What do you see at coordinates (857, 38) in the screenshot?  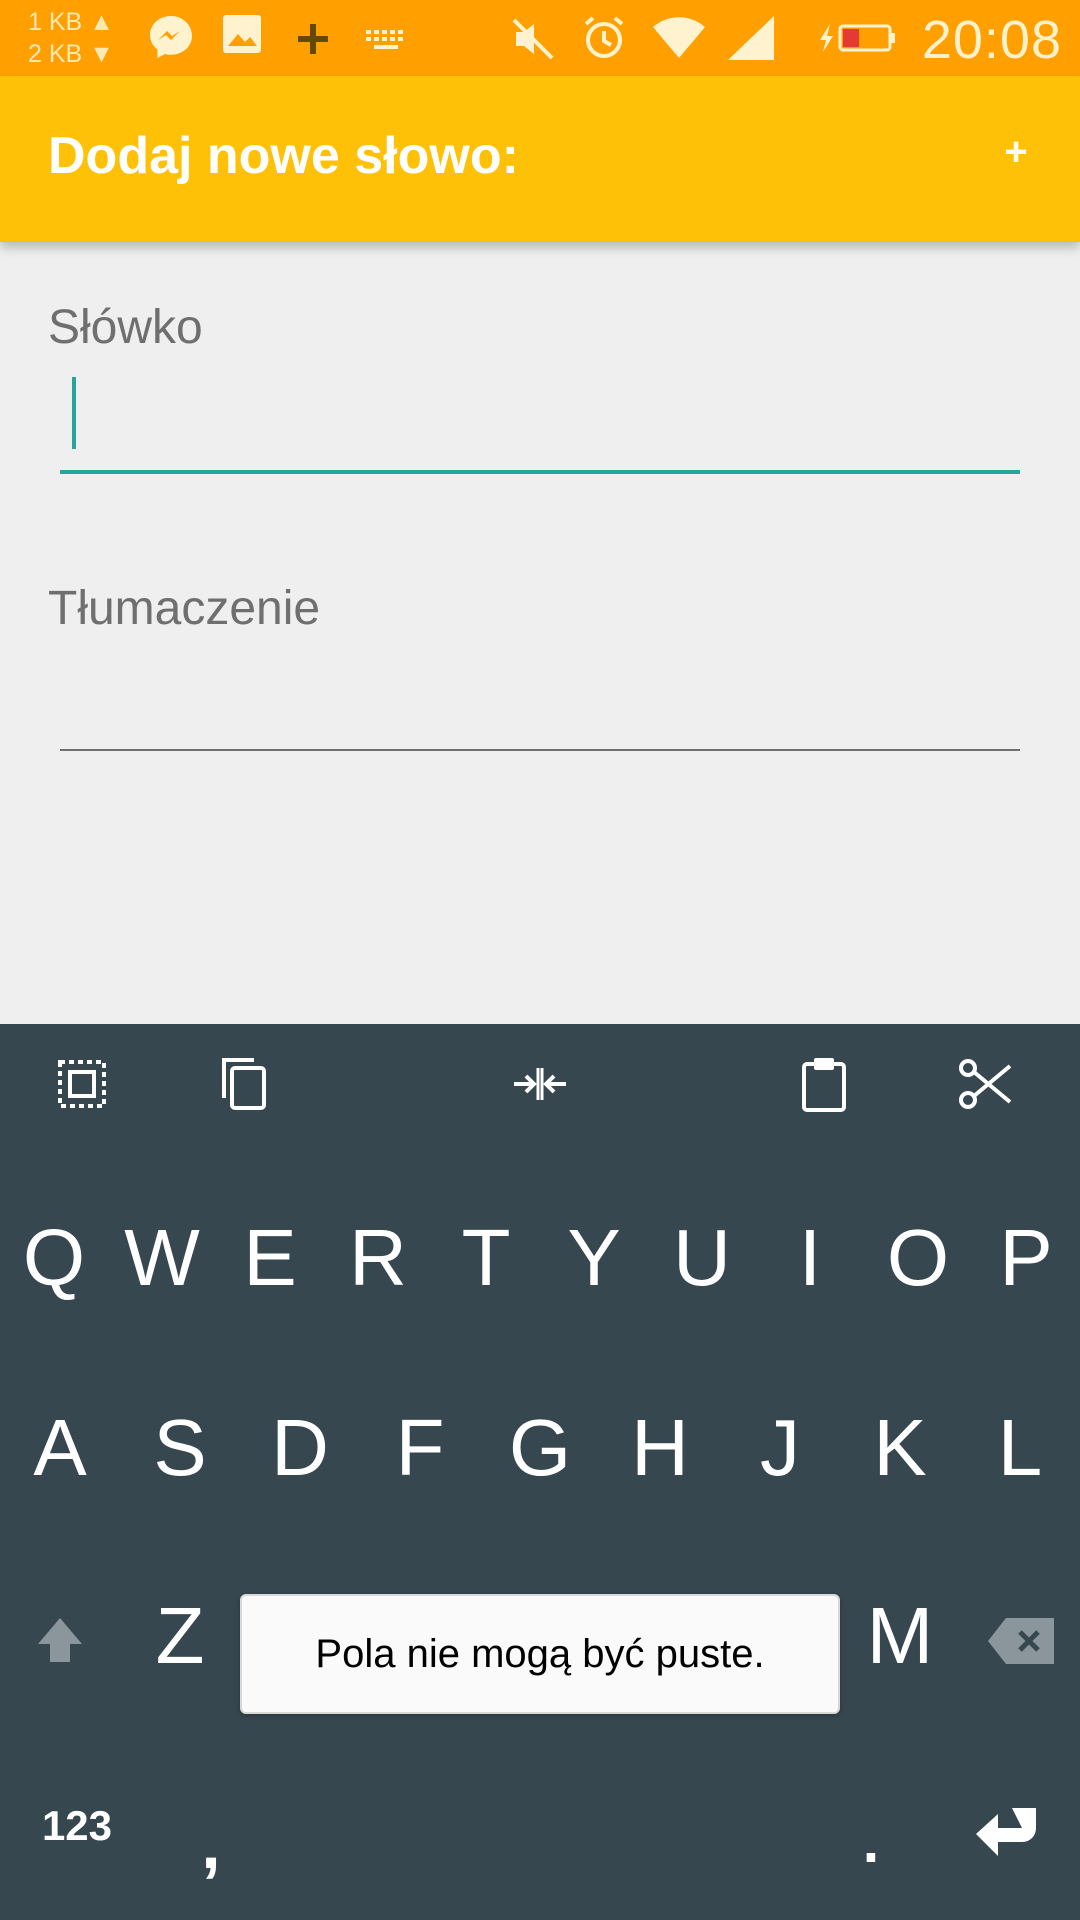 I see `battery-charging-icon` at bounding box center [857, 38].